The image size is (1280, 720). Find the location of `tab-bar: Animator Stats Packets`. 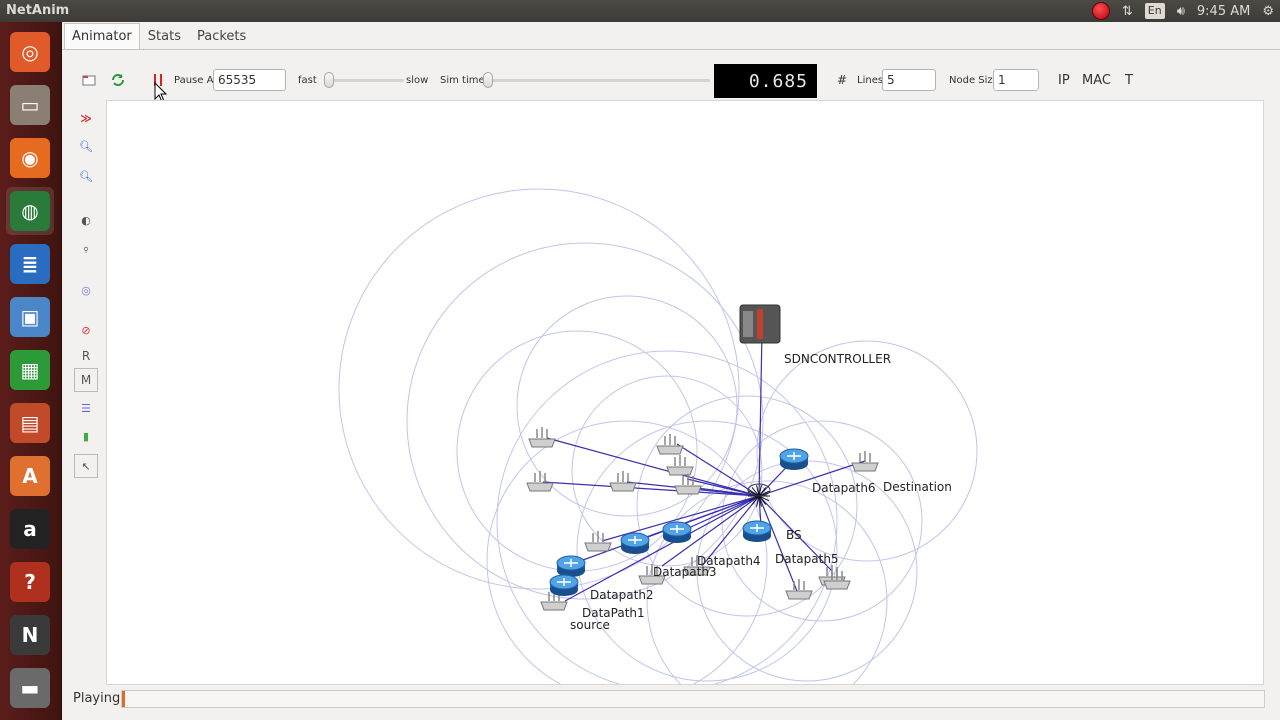

tab-bar: Animator Stats Packets is located at coordinates (671, 36).